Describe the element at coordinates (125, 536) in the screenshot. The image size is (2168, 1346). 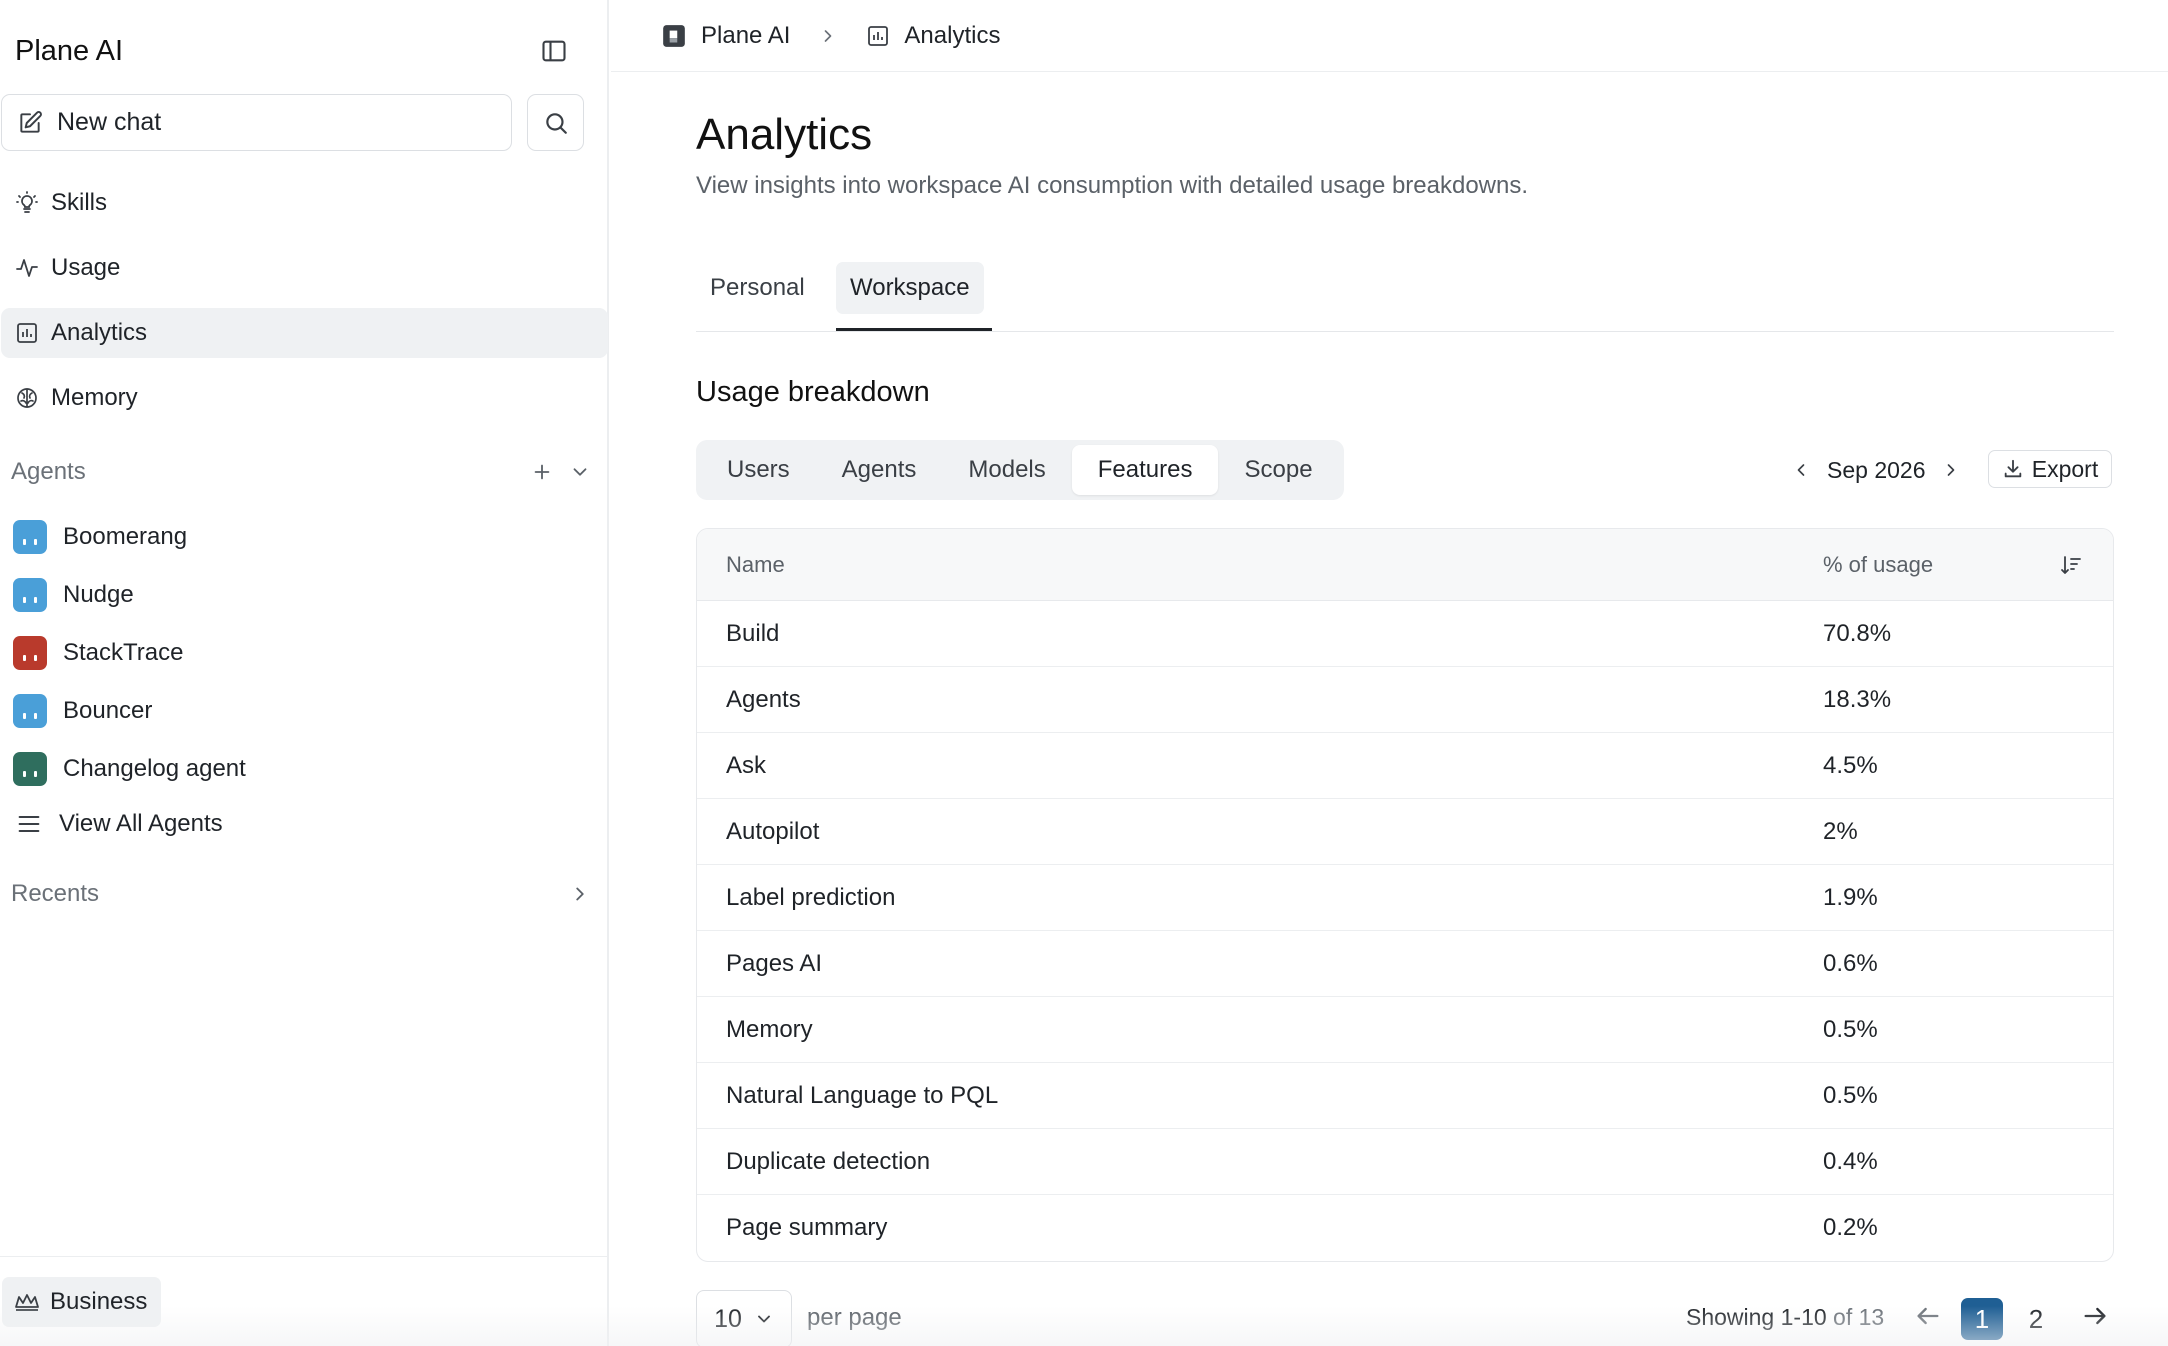
I see `agent-name: Boomerang` at that location.